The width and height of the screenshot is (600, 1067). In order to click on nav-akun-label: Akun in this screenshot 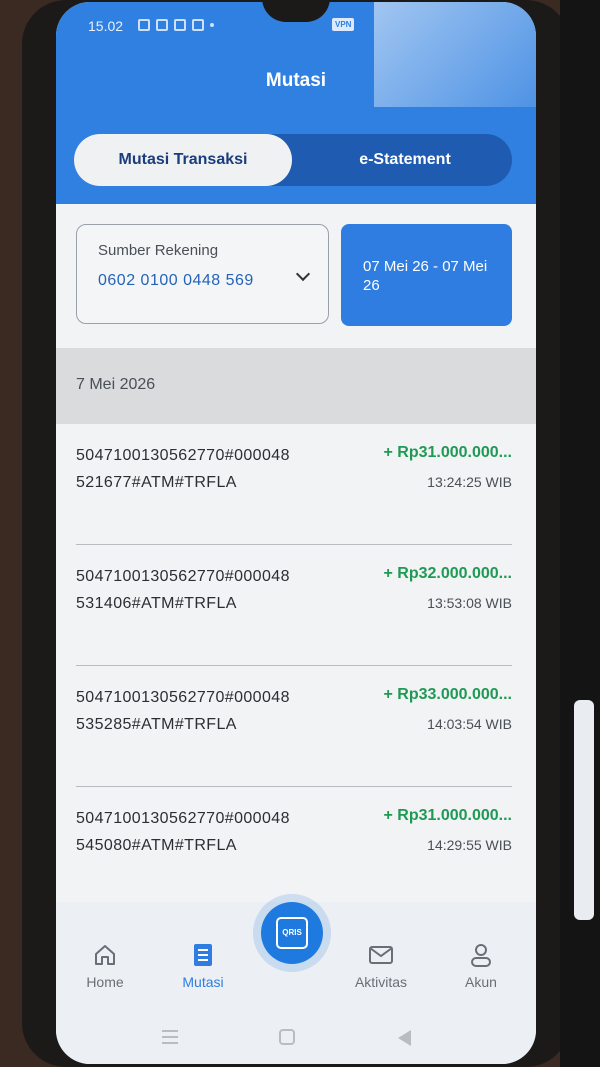, I will do `click(481, 982)`.